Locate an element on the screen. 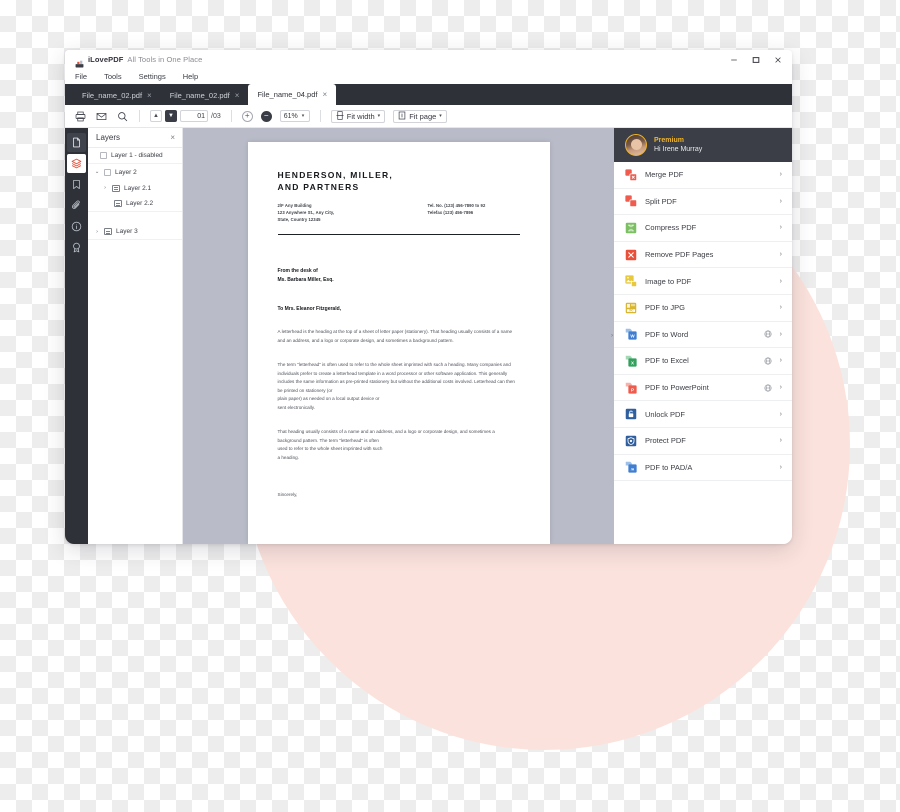 This screenshot has height=812, width=900. avatar is located at coordinates (636, 145).